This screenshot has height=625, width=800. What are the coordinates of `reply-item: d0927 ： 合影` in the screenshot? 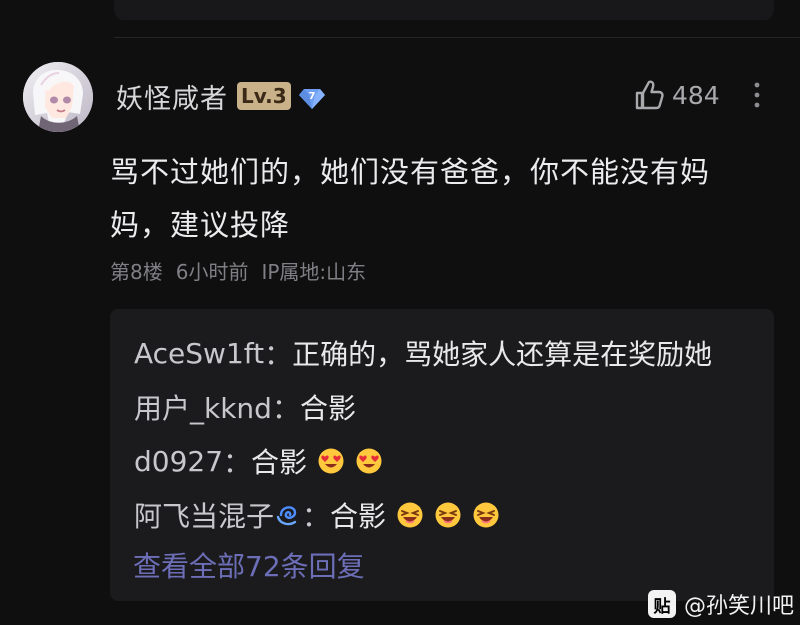 It's located at (258, 461).